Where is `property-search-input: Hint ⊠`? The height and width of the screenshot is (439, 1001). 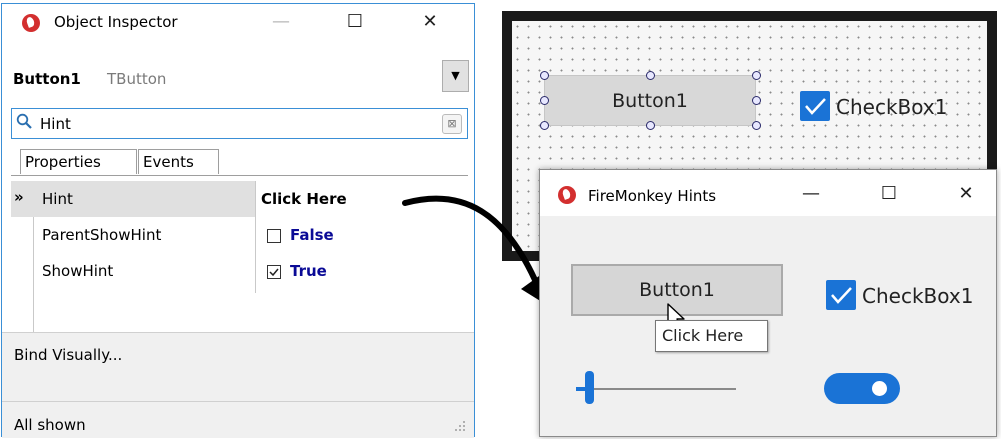 property-search-input: Hint ⊠ is located at coordinates (239, 123).